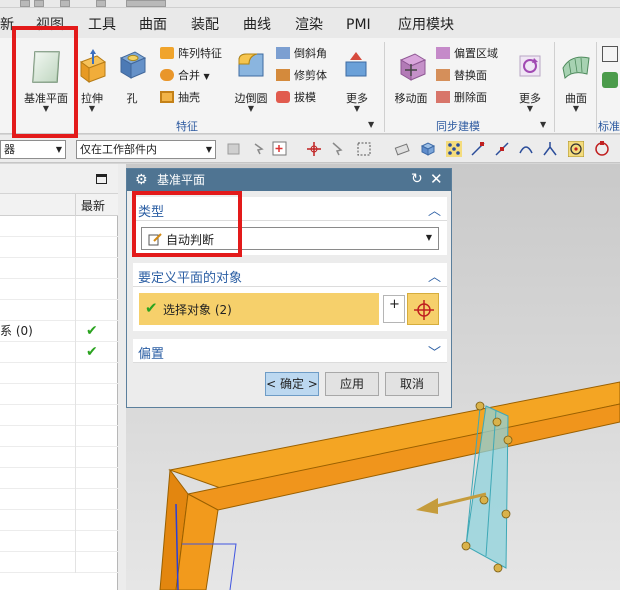 This screenshot has height=590, width=620. What do you see at coordinates (93, 205) in the screenshot?
I see `column-latest: 最新` at bounding box center [93, 205].